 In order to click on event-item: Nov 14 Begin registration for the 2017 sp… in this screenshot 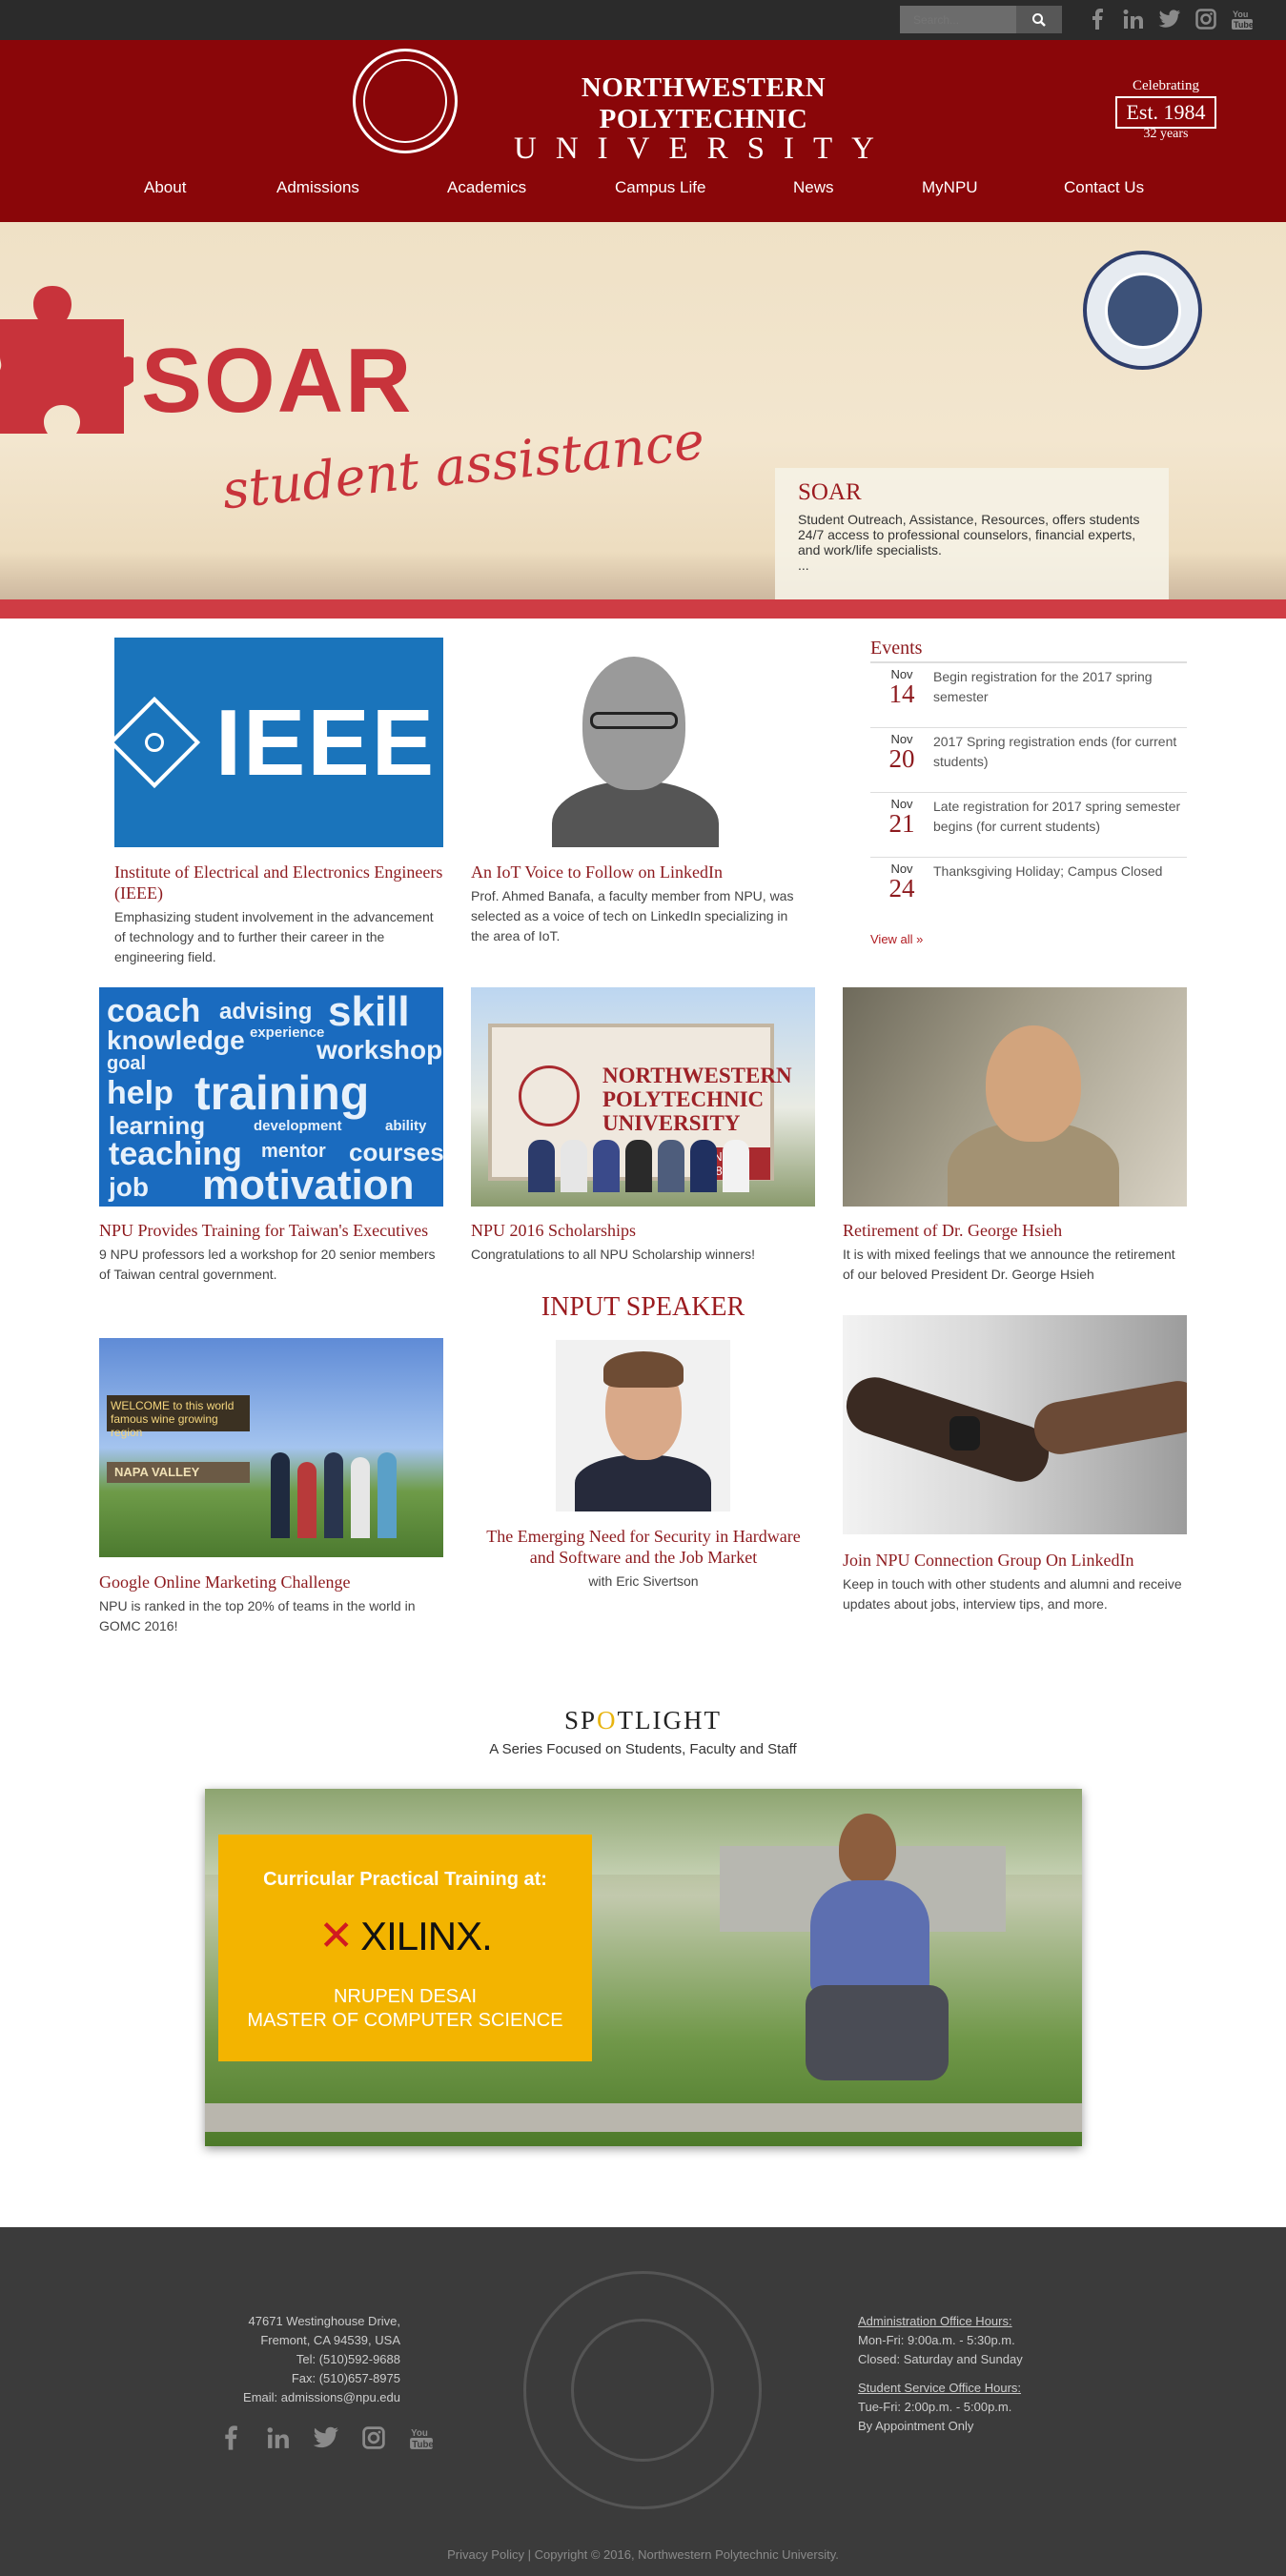, I will do `click(1029, 695)`.